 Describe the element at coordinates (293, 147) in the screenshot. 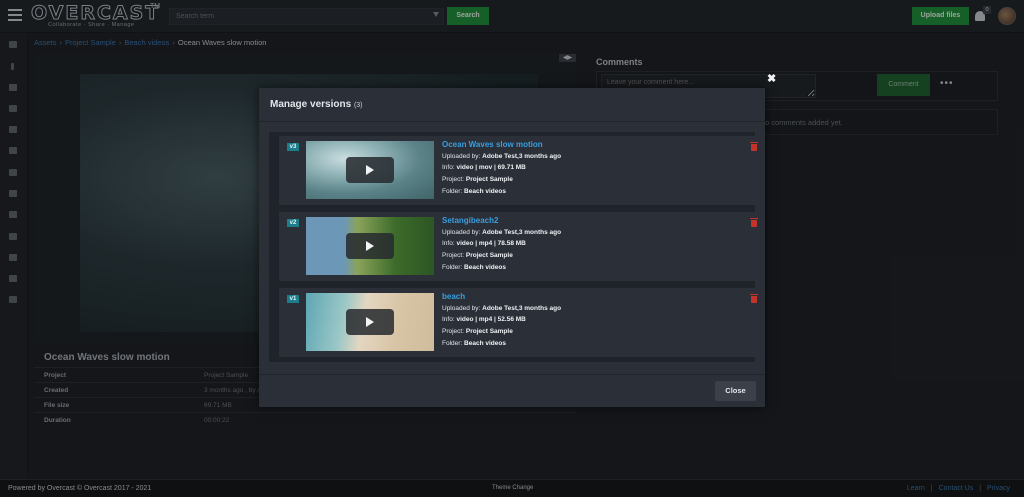

I see `version-badge: v3` at that location.